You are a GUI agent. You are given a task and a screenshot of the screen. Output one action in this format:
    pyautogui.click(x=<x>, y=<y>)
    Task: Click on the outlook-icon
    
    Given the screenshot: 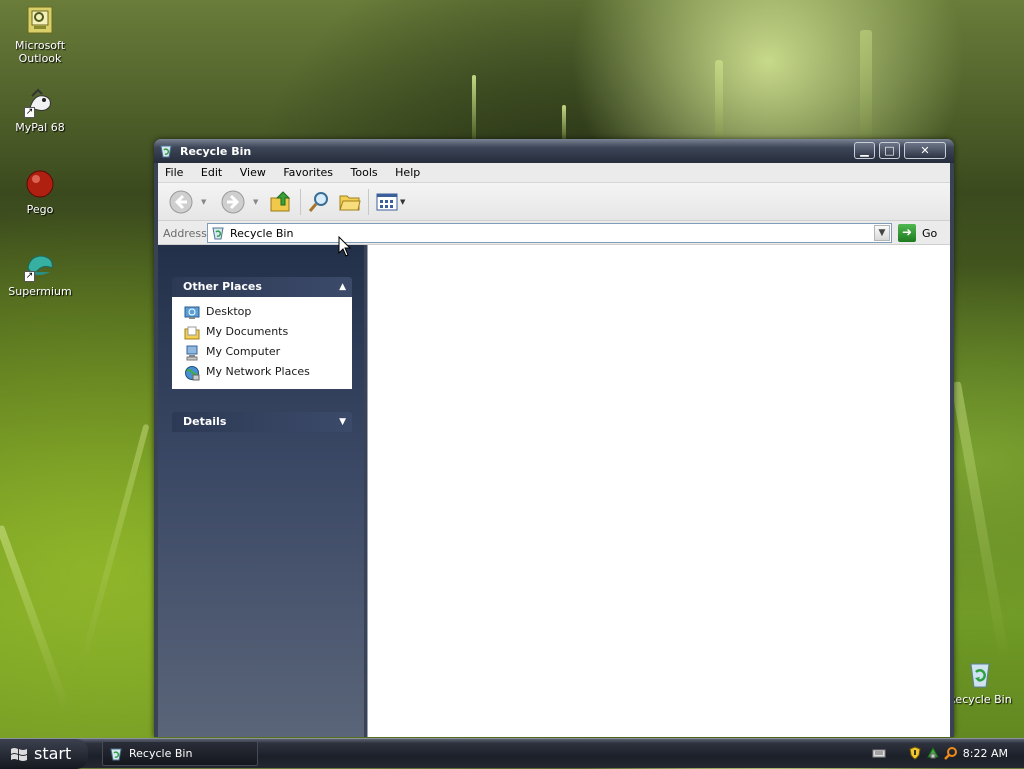 What is the action you would take?
    pyautogui.click(x=40, y=20)
    